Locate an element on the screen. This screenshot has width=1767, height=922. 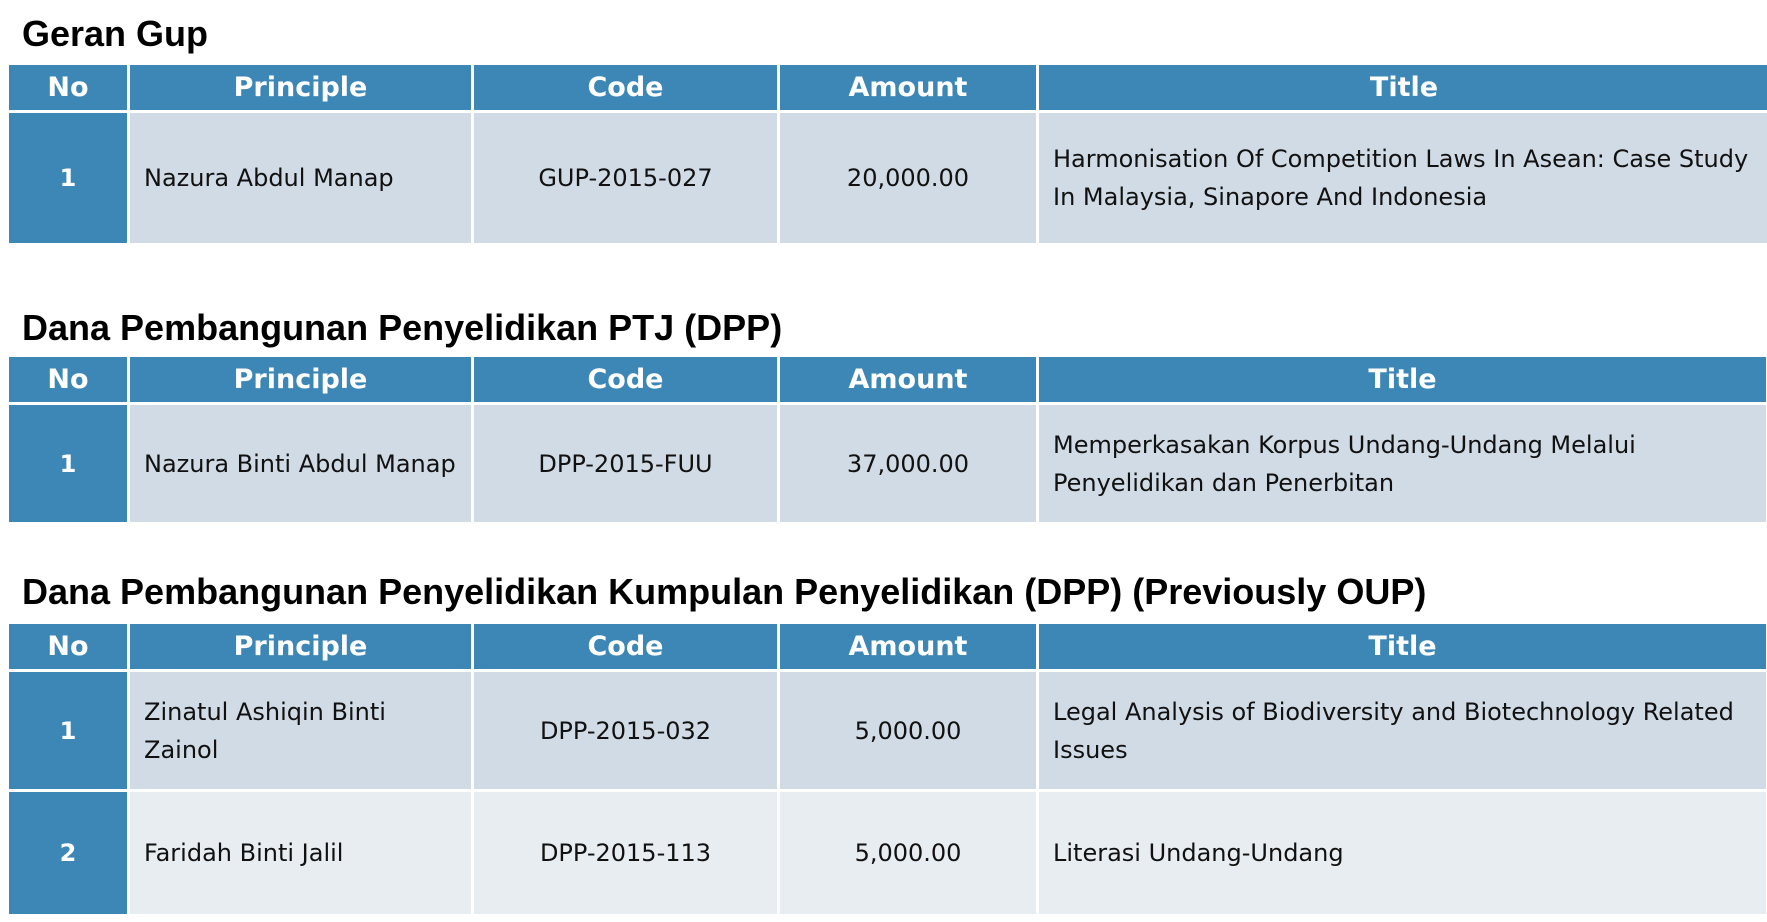
code-cell: DPP-2015-FUU is located at coordinates (625, 463).